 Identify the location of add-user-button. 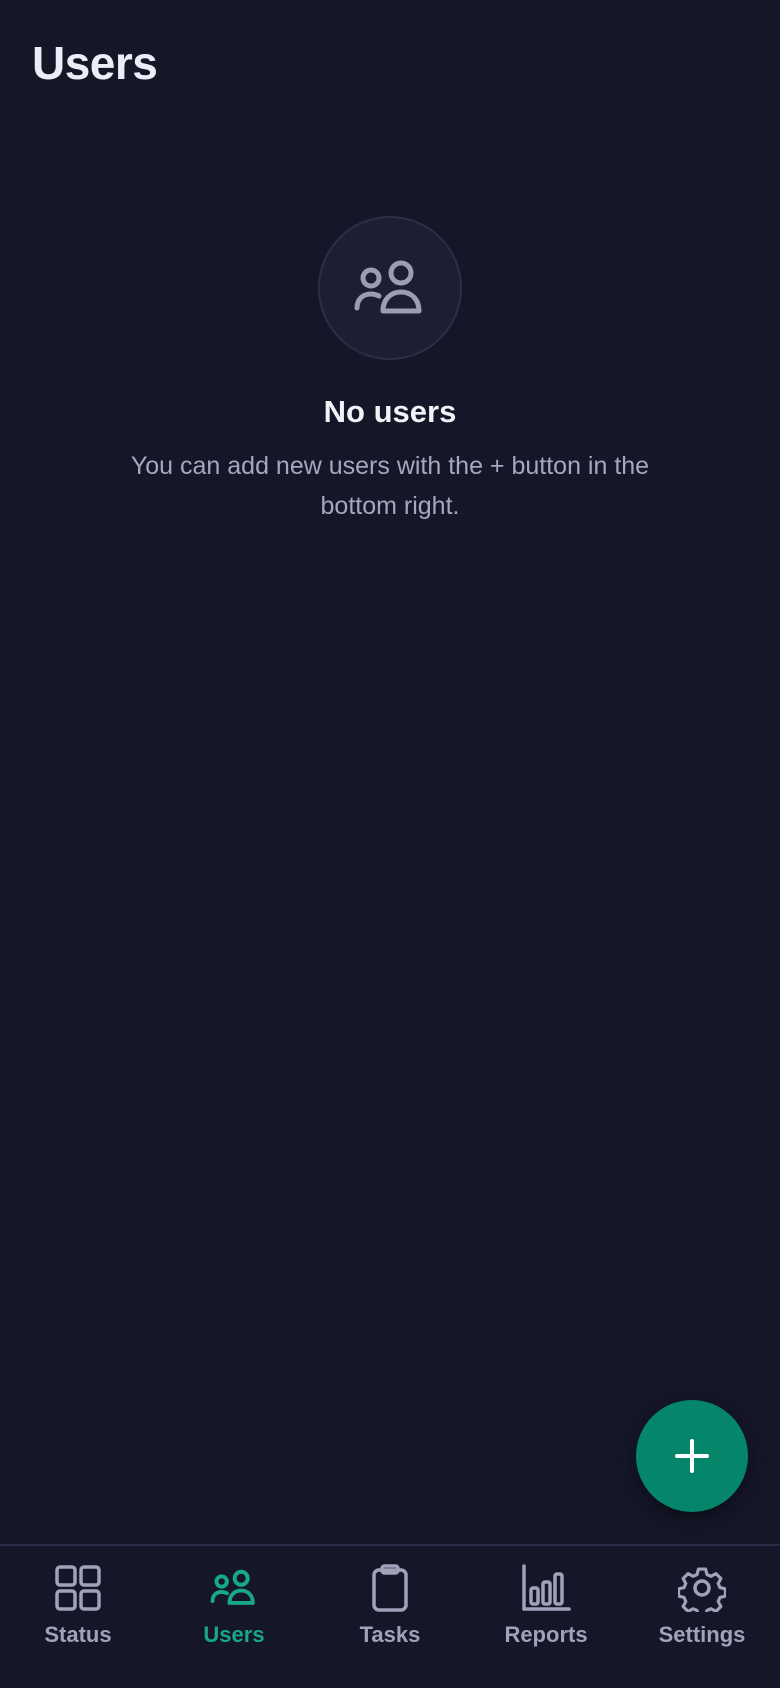
(692, 1456).